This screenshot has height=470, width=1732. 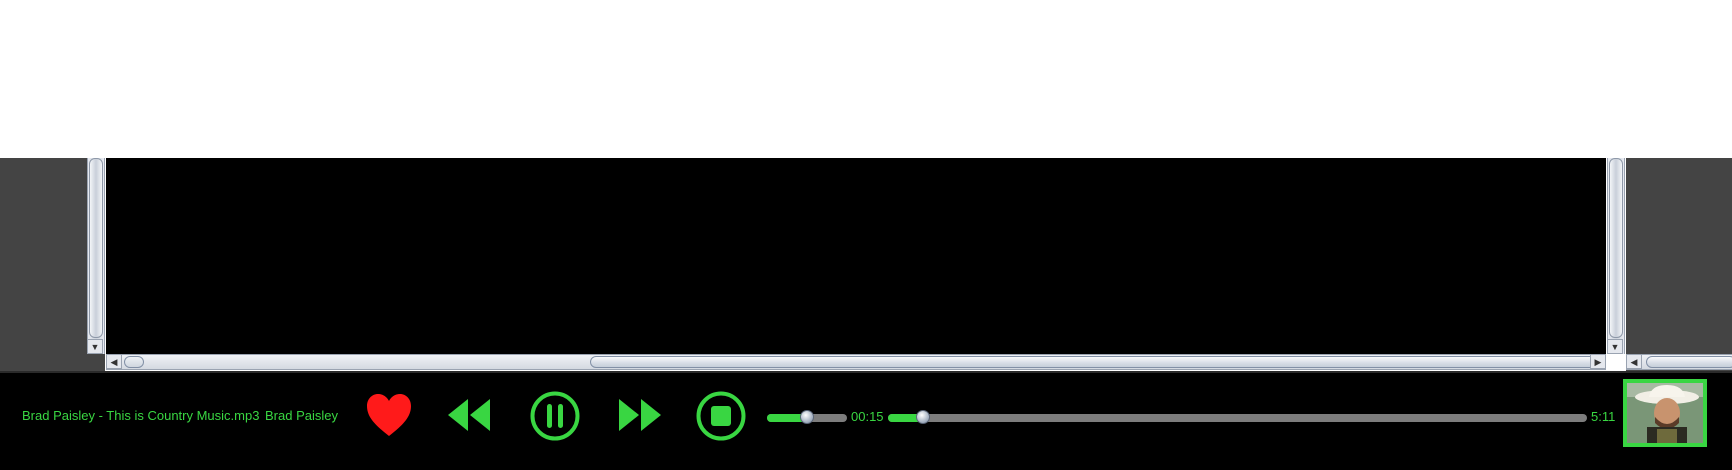 I want to click on progress-knob, so click(x=922, y=417).